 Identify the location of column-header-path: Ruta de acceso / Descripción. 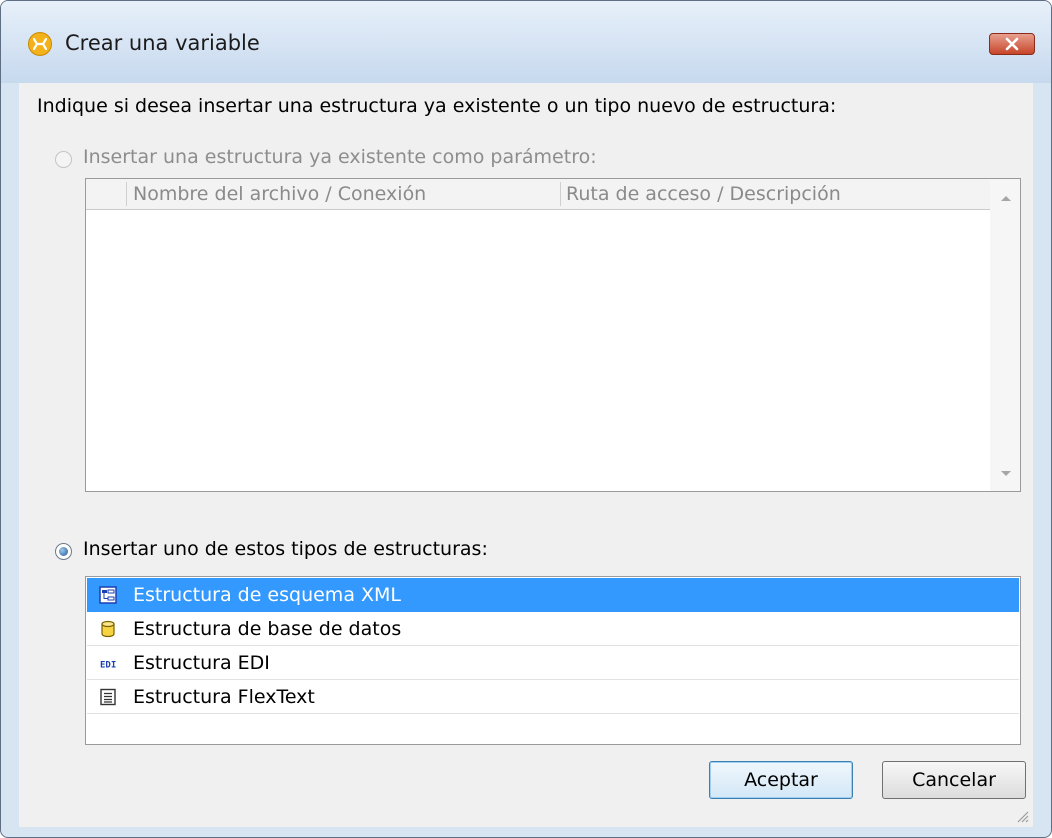
(703, 194).